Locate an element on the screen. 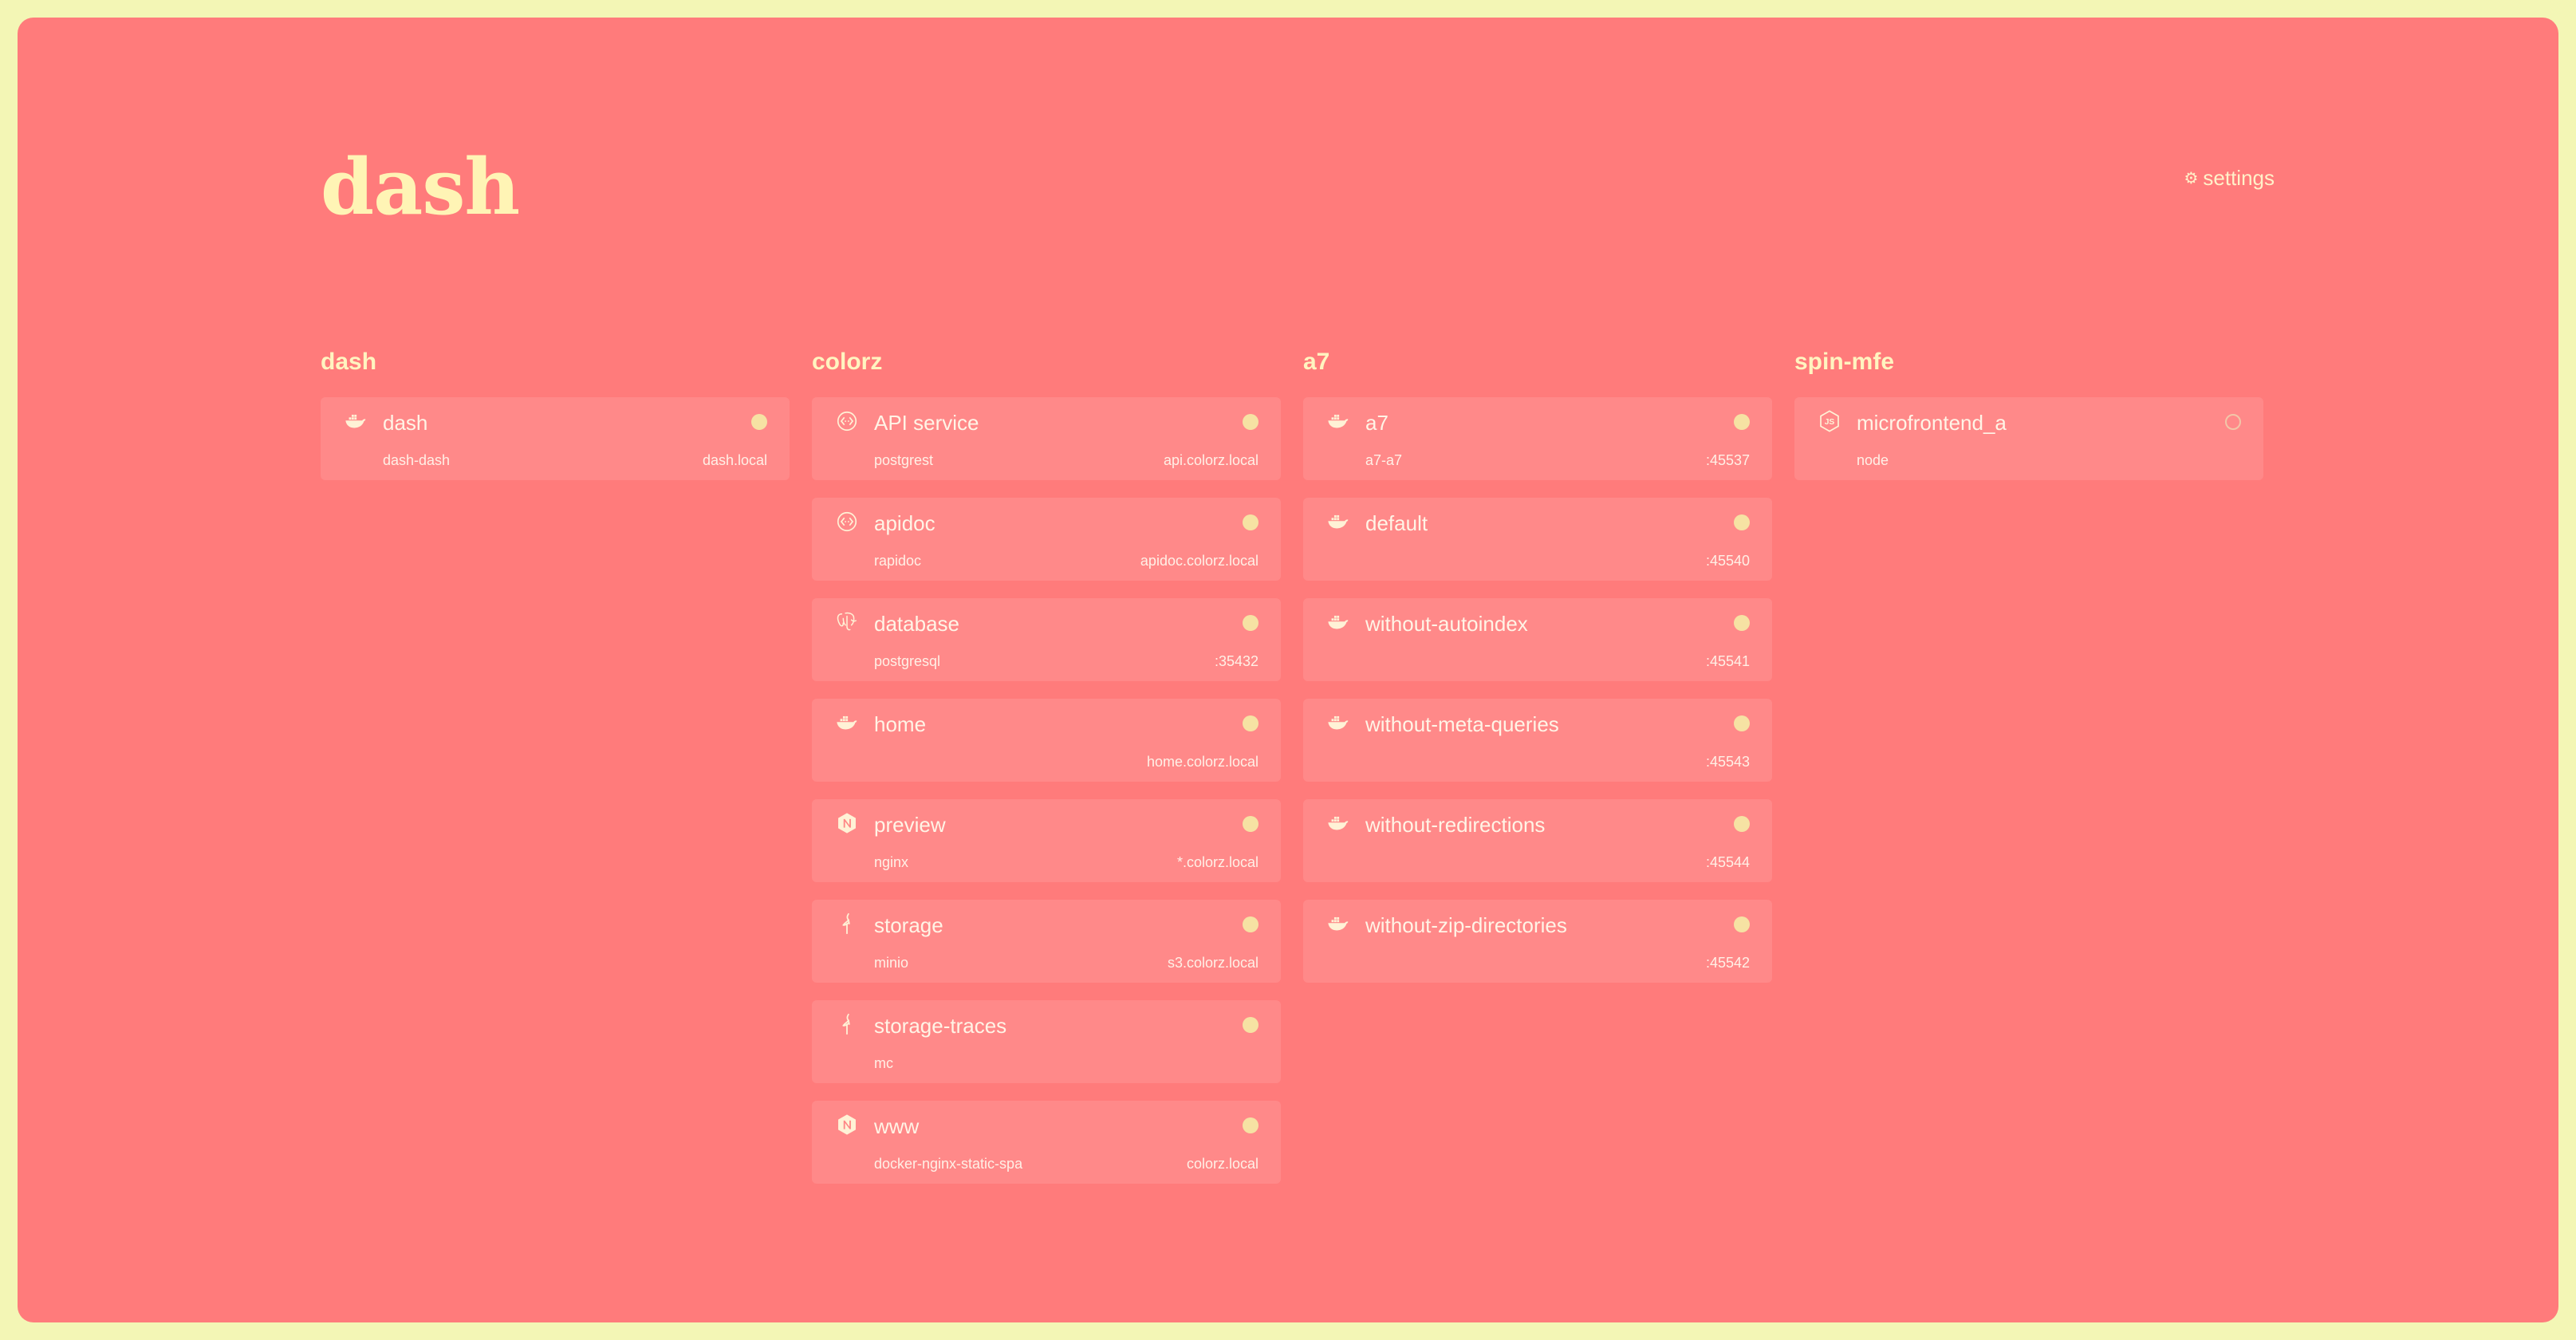  service-card: apidoc rapidoc apidoc.colorz.local is located at coordinates (1046, 540).